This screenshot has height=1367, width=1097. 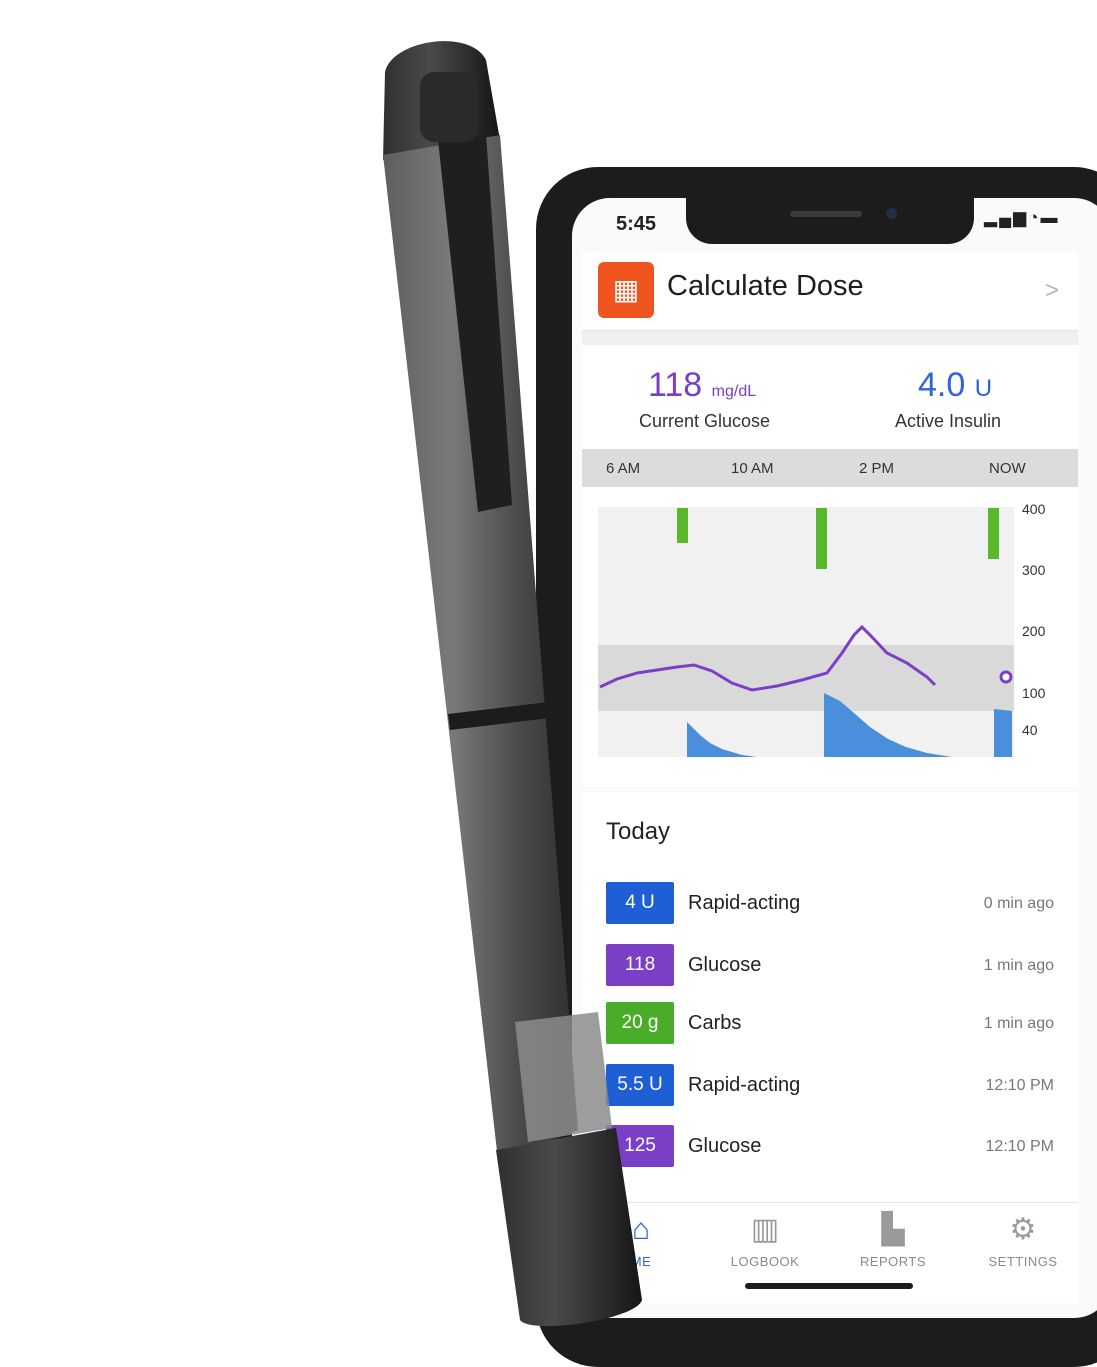 I want to click on pen-dose-window, so click(x=563, y=1077).